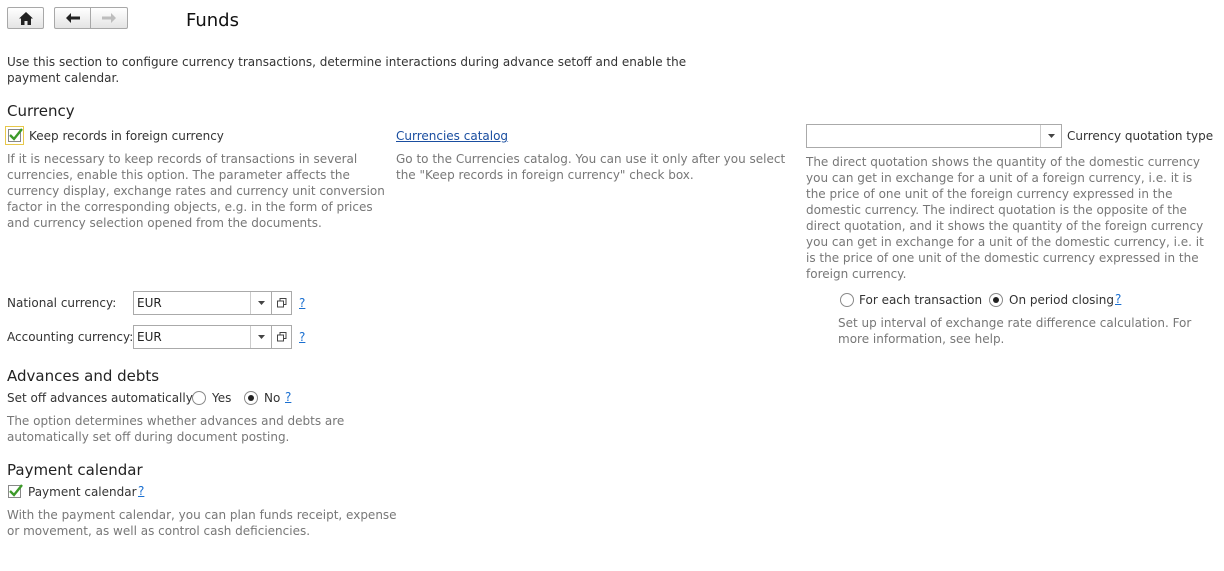  Describe the element at coordinates (101, 398) in the screenshot. I see `setoff-label: Set off advances automatically:` at that location.